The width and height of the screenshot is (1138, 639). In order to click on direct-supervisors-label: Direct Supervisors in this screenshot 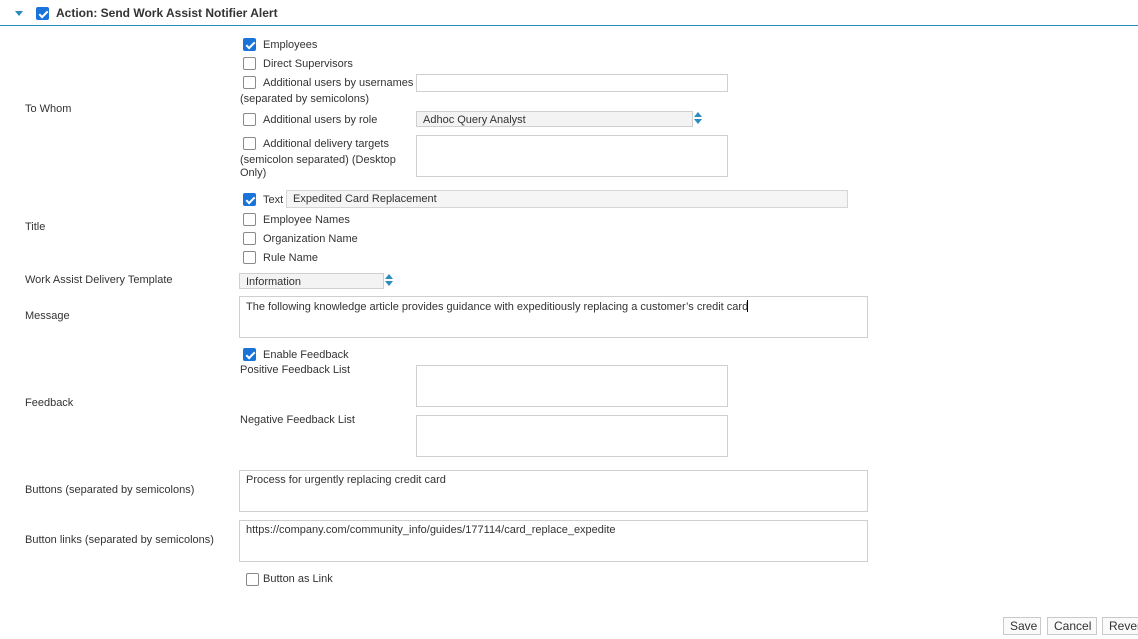, I will do `click(308, 64)`.